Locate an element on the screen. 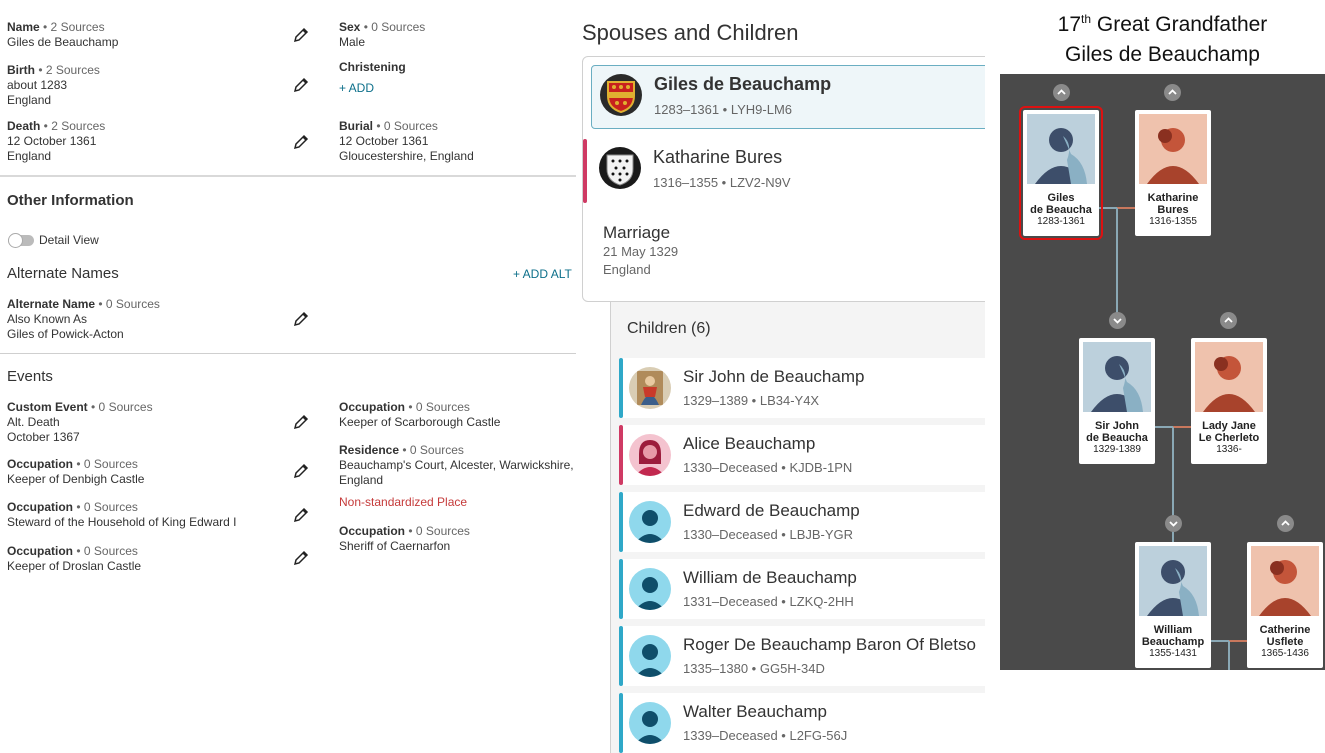  person-card: Giles de Beaucha 1283-1361 is located at coordinates (1061, 173).